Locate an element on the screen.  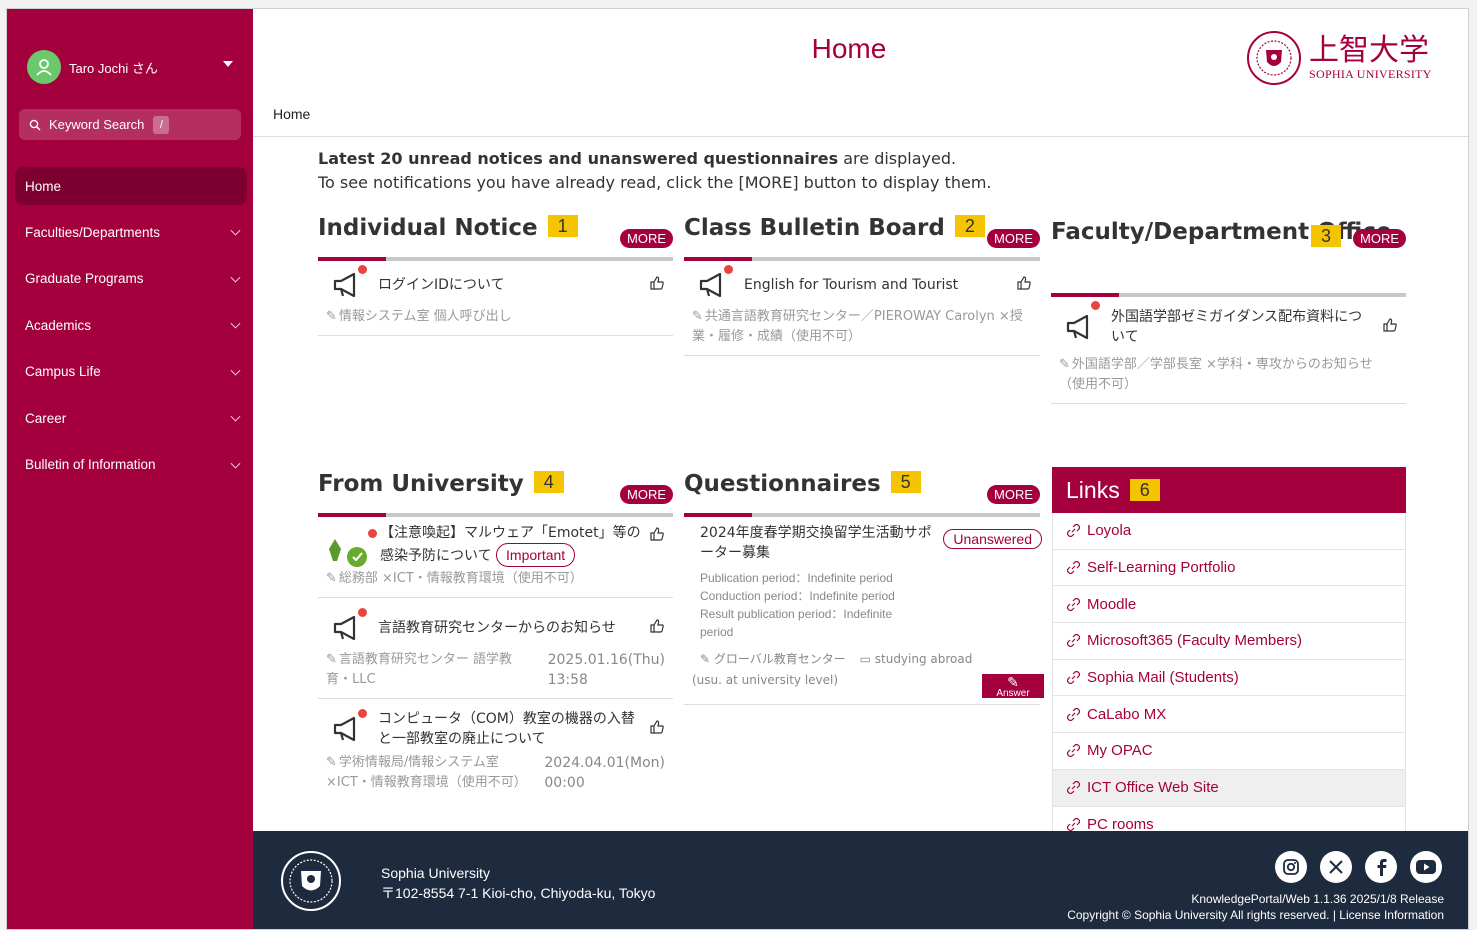
count-badge: 6 is located at coordinates (1144, 490).